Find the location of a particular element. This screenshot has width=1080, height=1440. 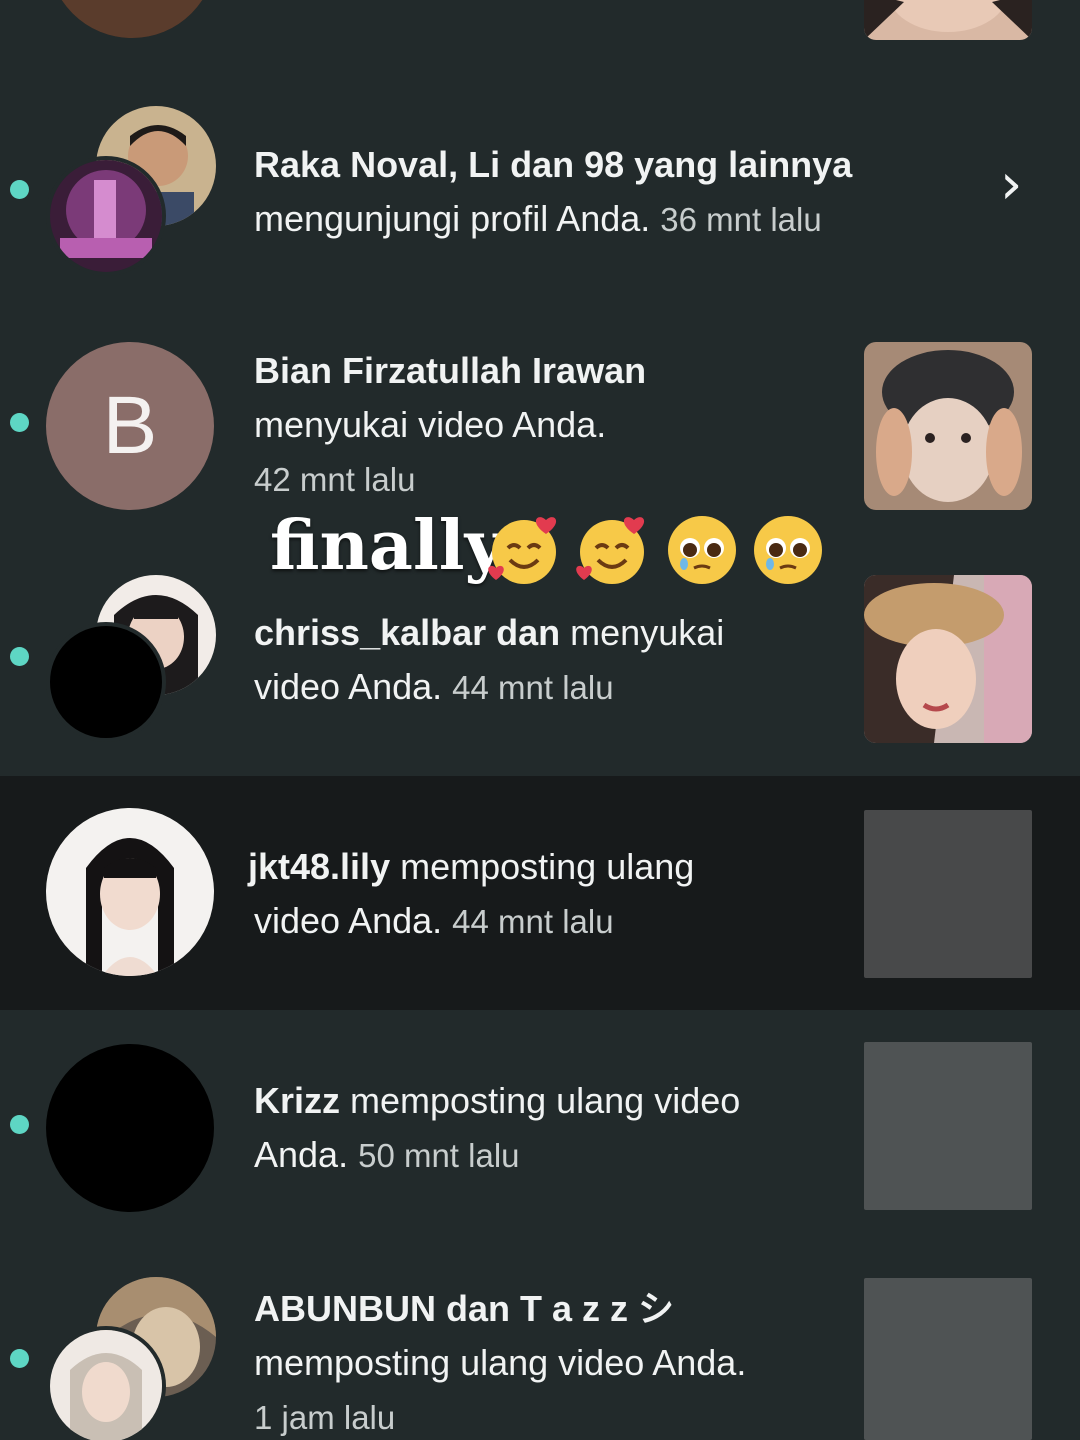

notification-action-cont: Anda. is located at coordinates (301, 1154).